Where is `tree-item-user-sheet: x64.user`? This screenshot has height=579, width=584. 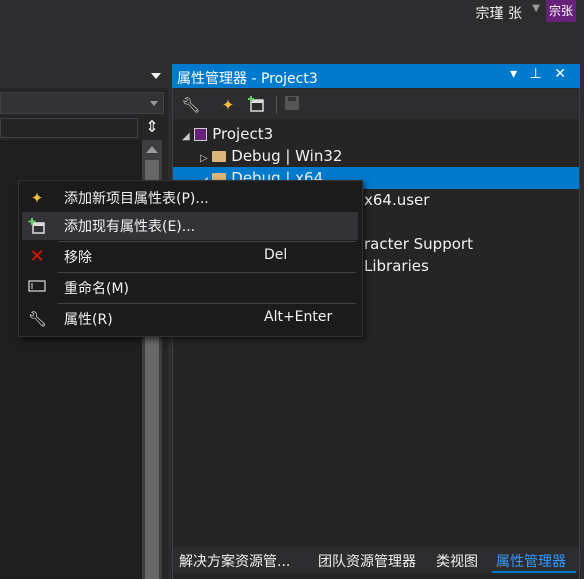
tree-item-user-sheet: x64.user is located at coordinates (396, 200).